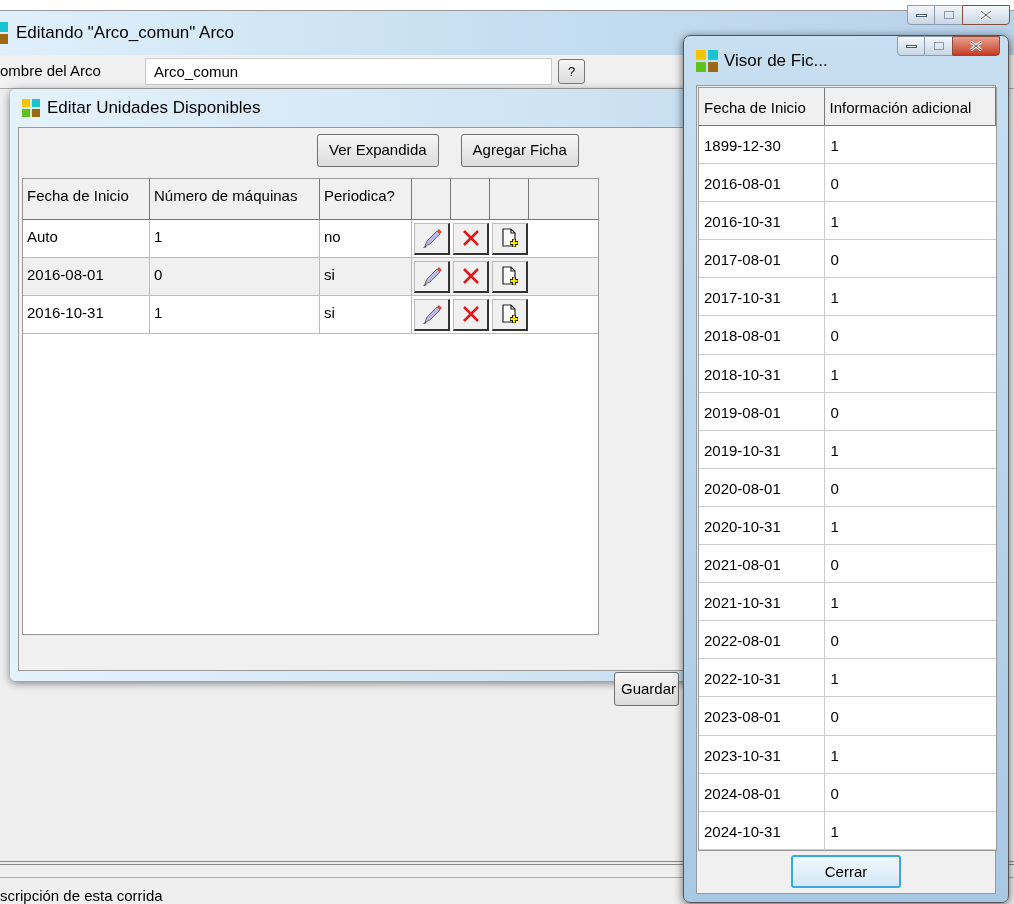 The height and width of the screenshot is (904, 1014). Describe the element at coordinates (910, 106) in the screenshot. I see `column-header: Información adicional` at that location.